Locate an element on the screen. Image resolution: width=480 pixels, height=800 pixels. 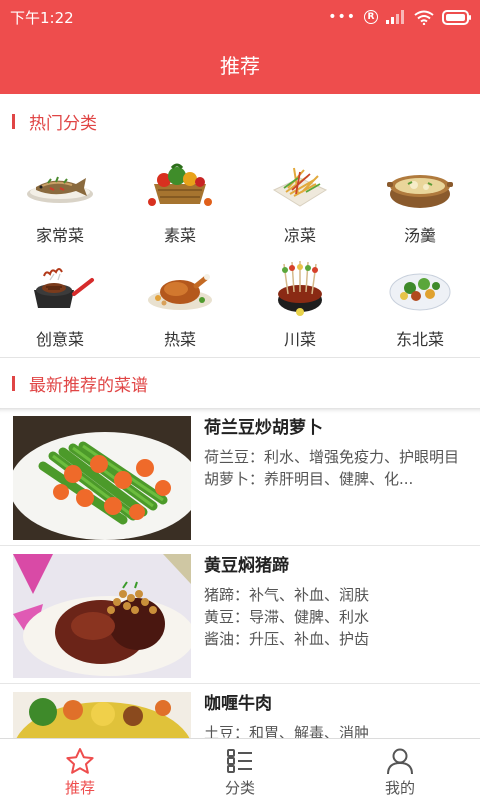
category-item-hot-dish: 热菜 is located at coordinates (180, 303).